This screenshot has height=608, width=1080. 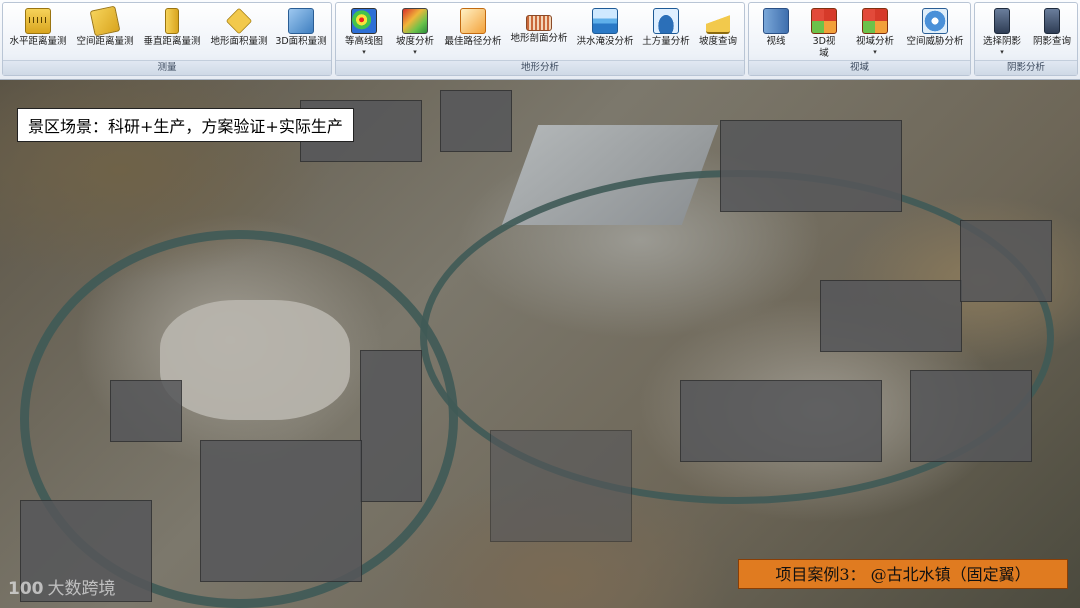 I want to click on watermark: 100 大数跨境, so click(x=62, y=589).